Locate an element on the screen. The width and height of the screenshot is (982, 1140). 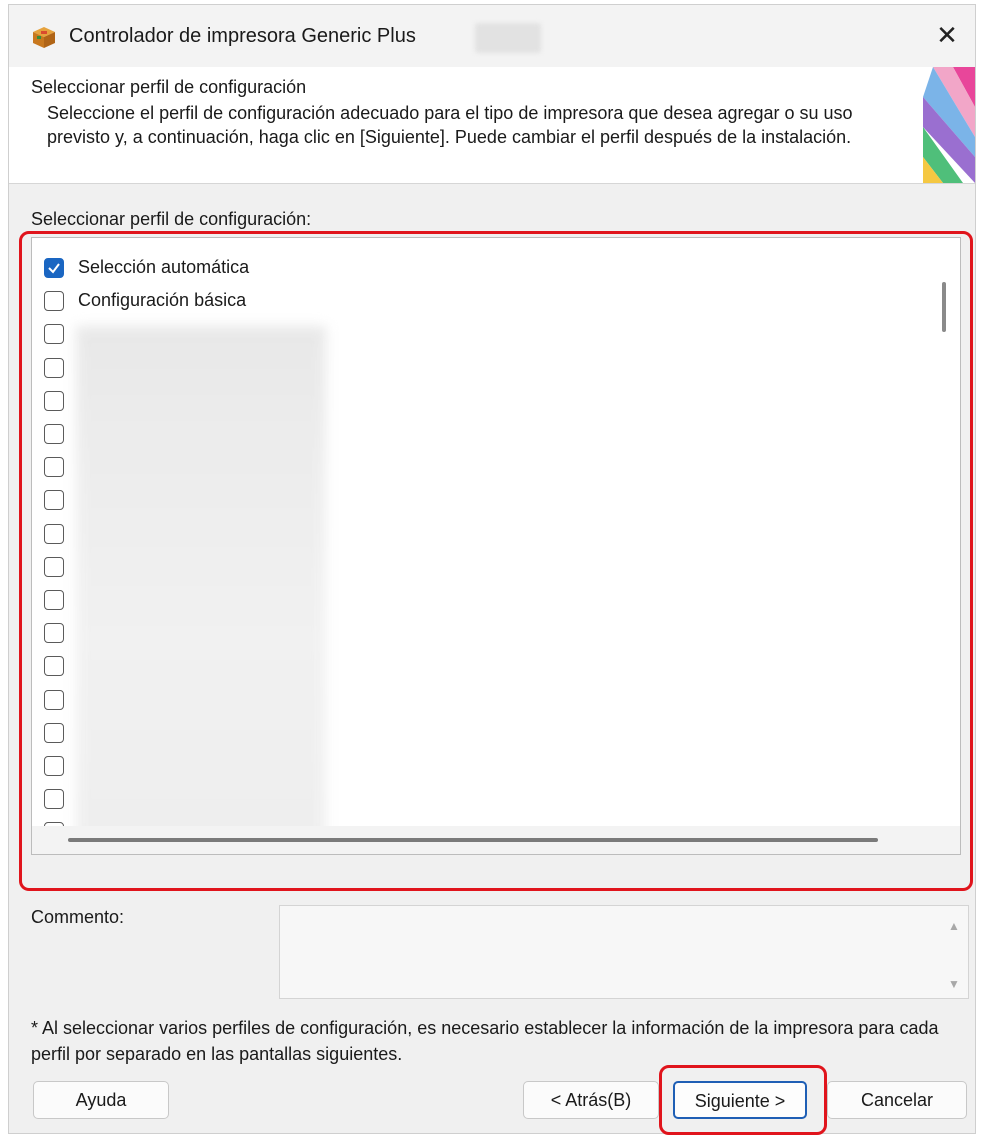
horizontal-scrollbar is located at coordinates (496, 840).